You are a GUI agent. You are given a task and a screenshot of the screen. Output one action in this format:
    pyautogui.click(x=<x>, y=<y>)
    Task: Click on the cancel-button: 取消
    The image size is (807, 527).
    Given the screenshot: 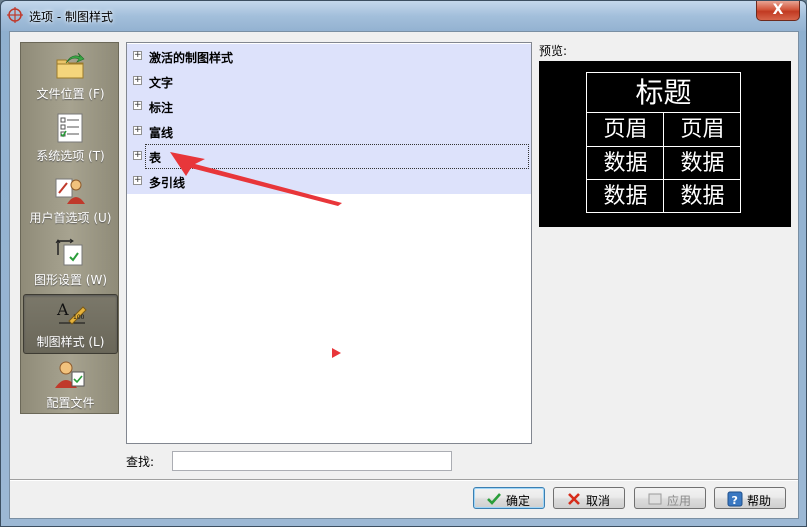 What is the action you would take?
    pyautogui.click(x=589, y=498)
    